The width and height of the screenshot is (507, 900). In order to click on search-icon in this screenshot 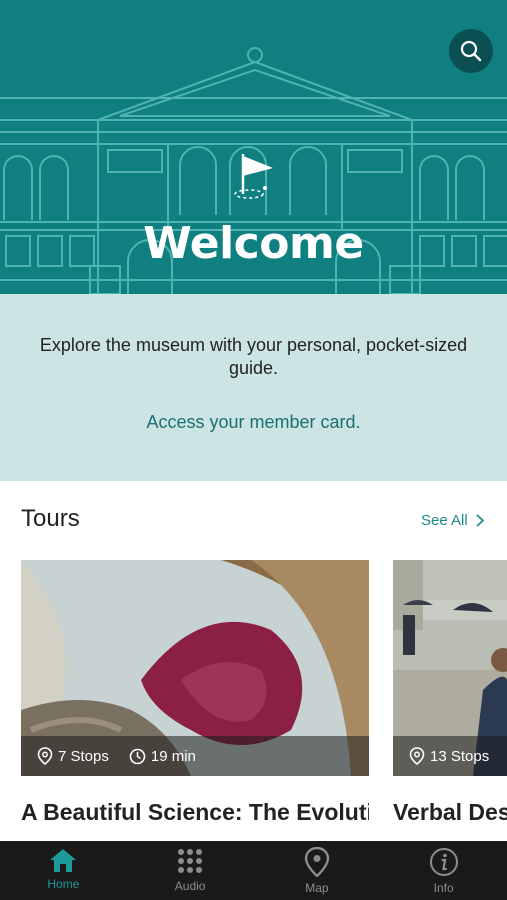, I will do `click(471, 51)`.